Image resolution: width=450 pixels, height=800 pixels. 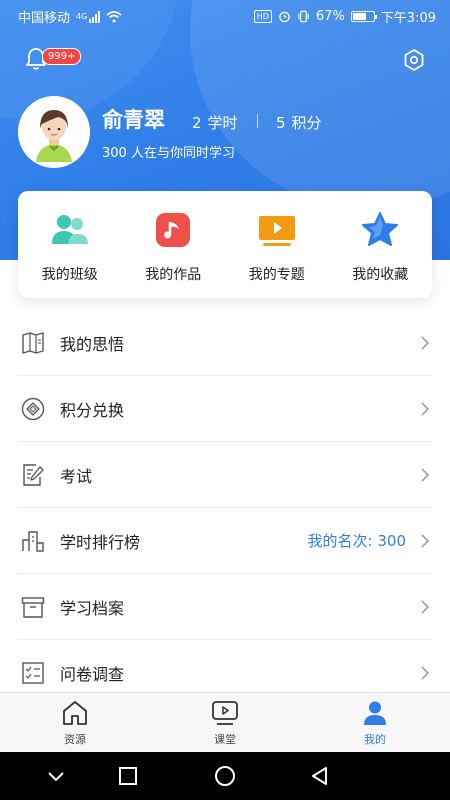 What do you see at coordinates (257, 121) in the screenshot?
I see `stat-divider` at bounding box center [257, 121].